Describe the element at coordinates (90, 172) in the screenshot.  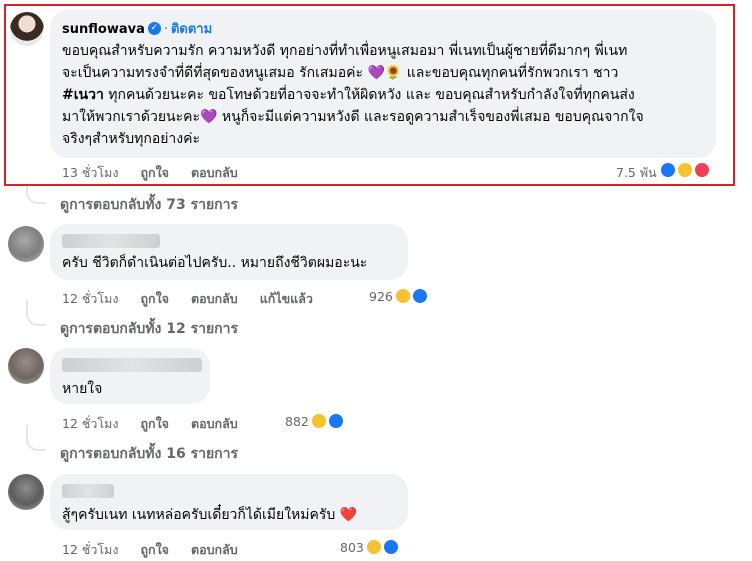
I see `comment-timestamp: 13 ชั่วโมง` at that location.